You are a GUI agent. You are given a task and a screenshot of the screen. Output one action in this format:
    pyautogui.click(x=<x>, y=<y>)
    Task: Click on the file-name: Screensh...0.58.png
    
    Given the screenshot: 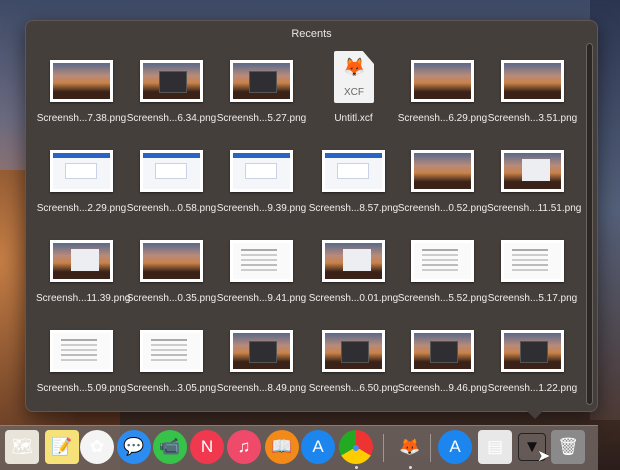 What is the action you would take?
    pyautogui.click(x=171, y=208)
    